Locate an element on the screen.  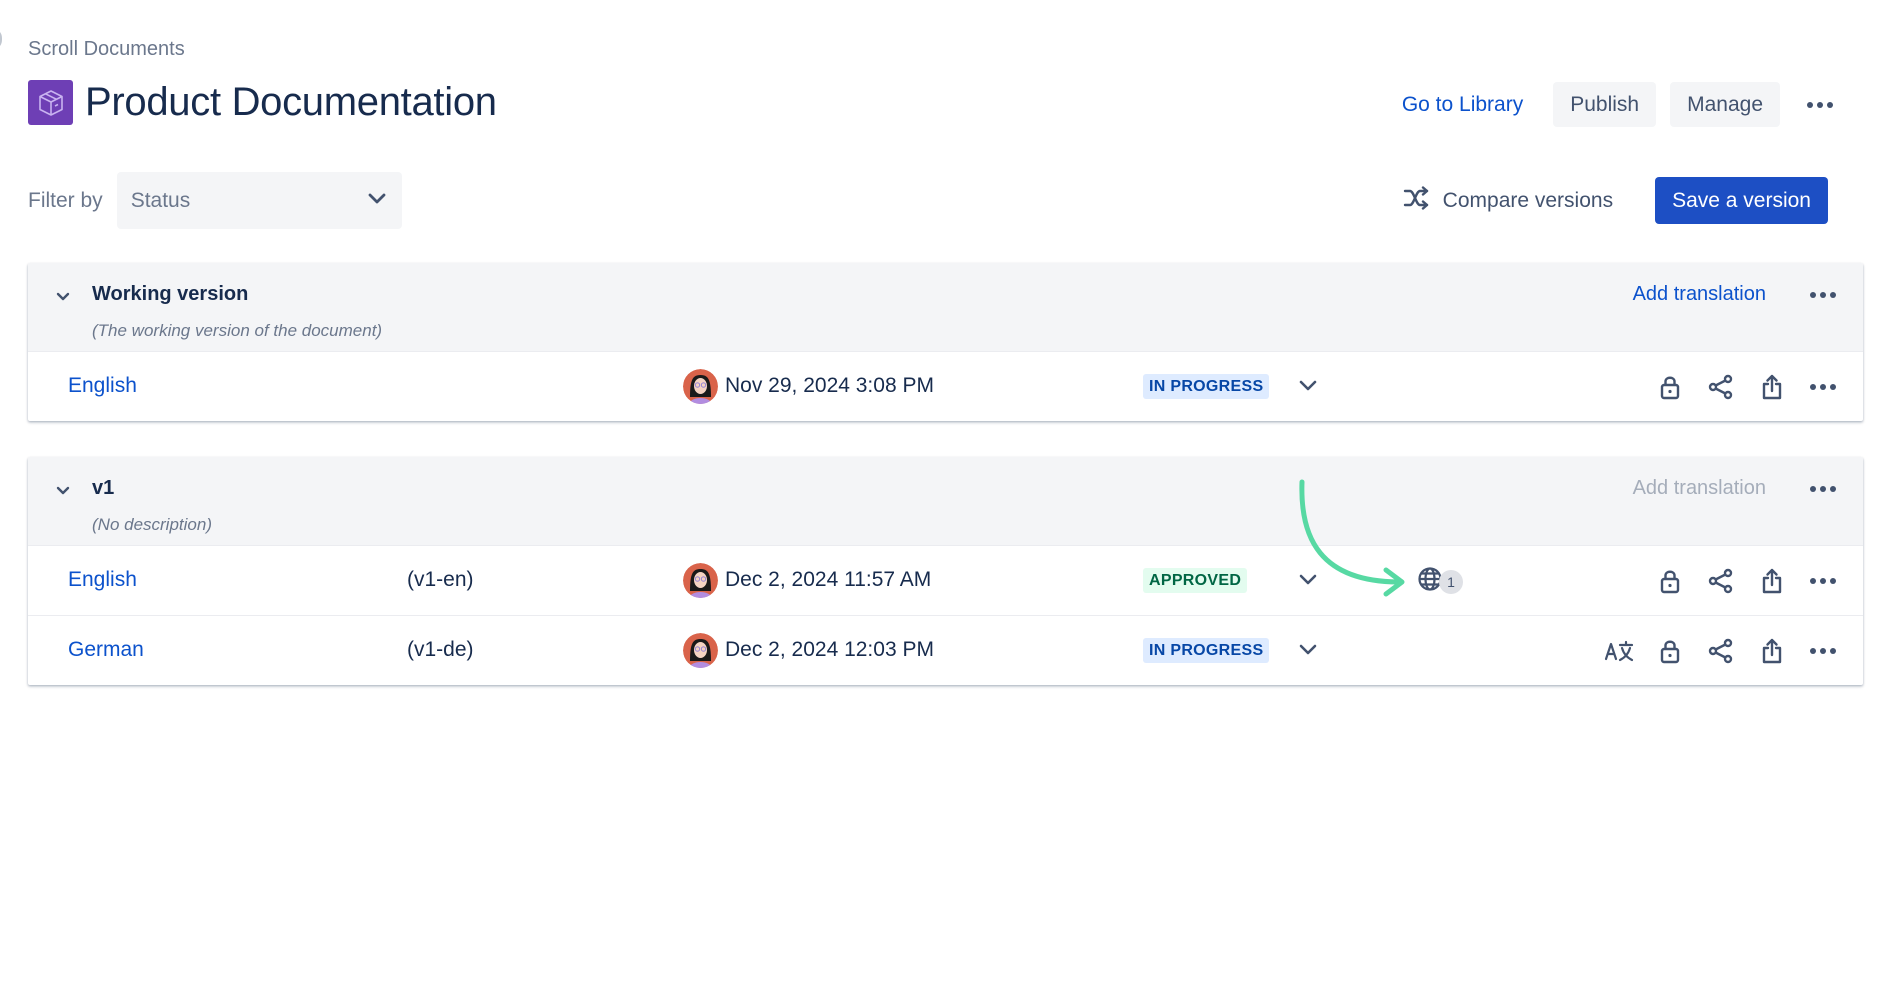
manage-button: Manage is located at coordinates (1725, 104).